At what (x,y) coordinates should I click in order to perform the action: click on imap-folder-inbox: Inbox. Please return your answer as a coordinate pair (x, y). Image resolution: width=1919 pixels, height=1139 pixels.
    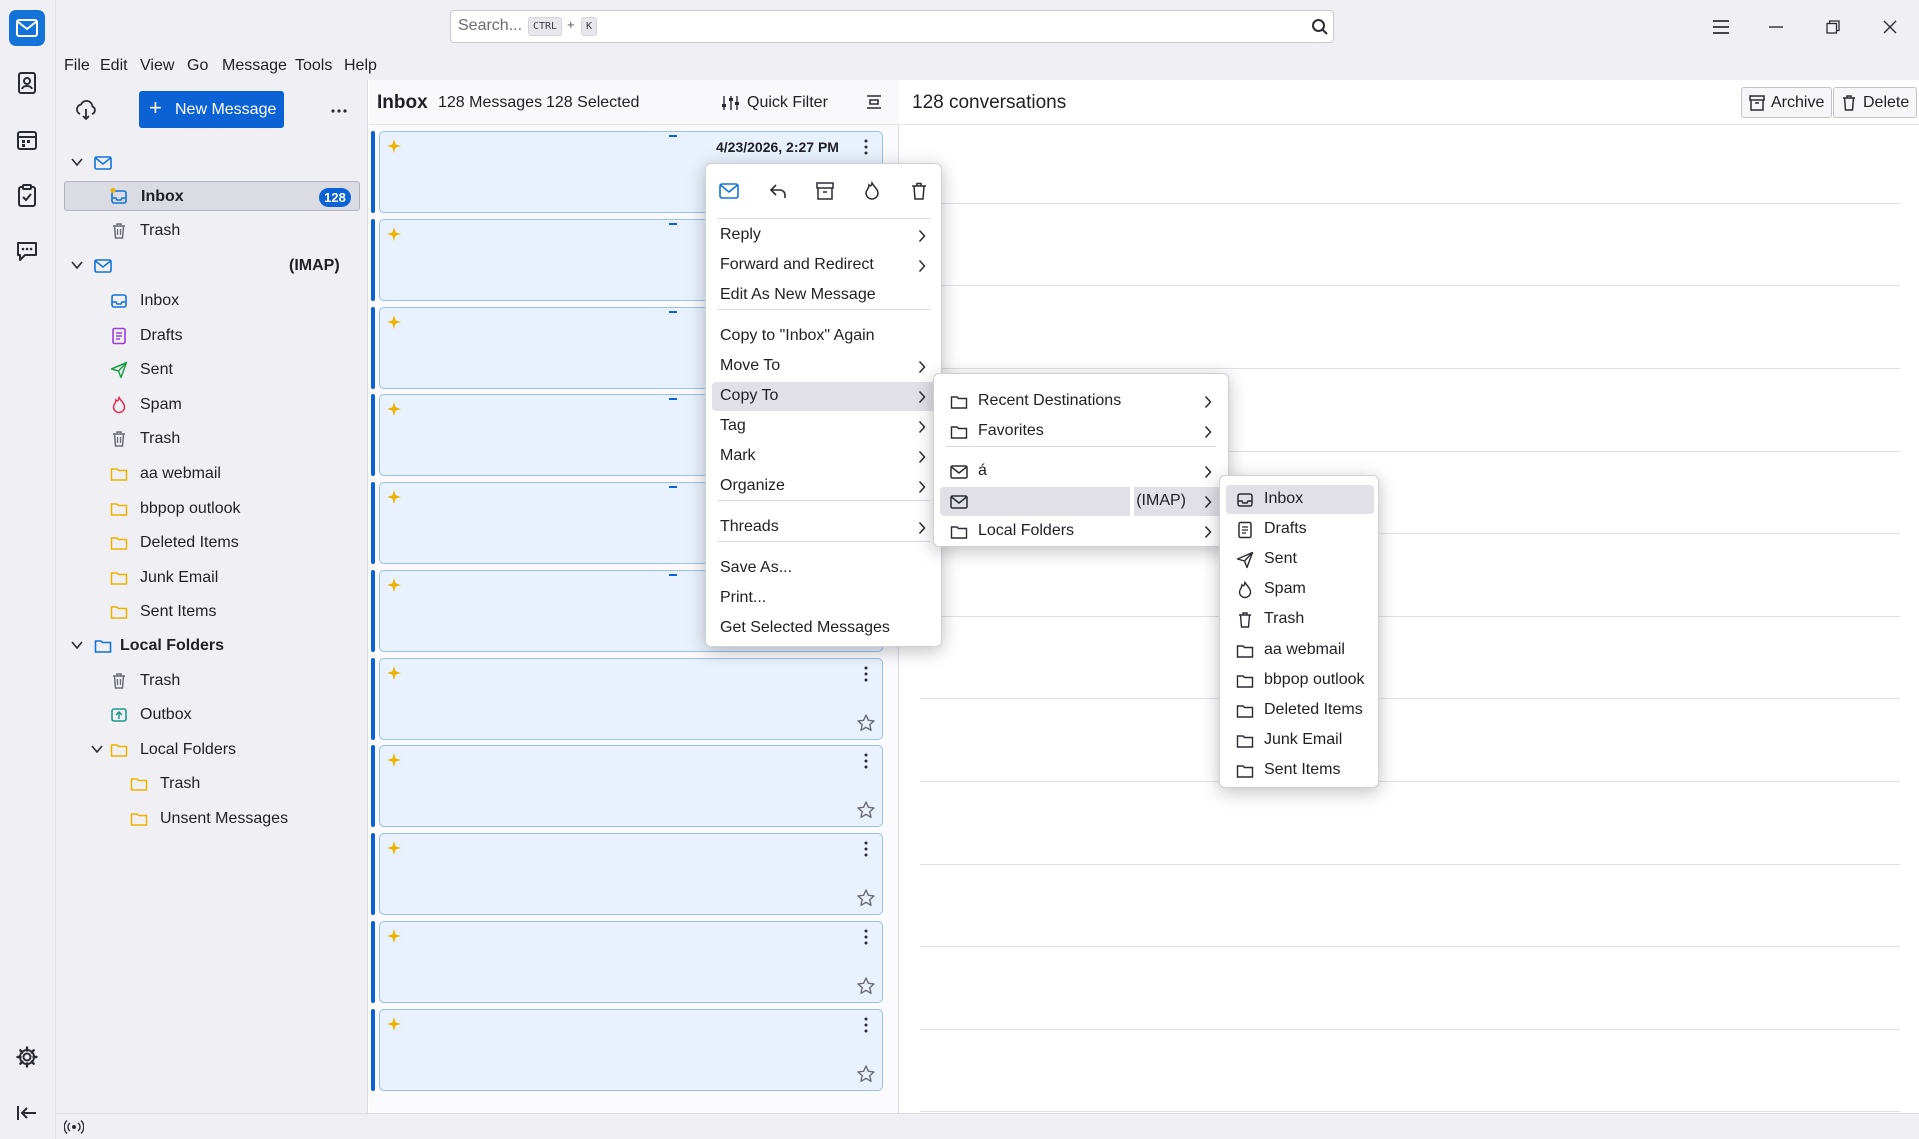
    Looking at the image, I should click on (1300, 499).